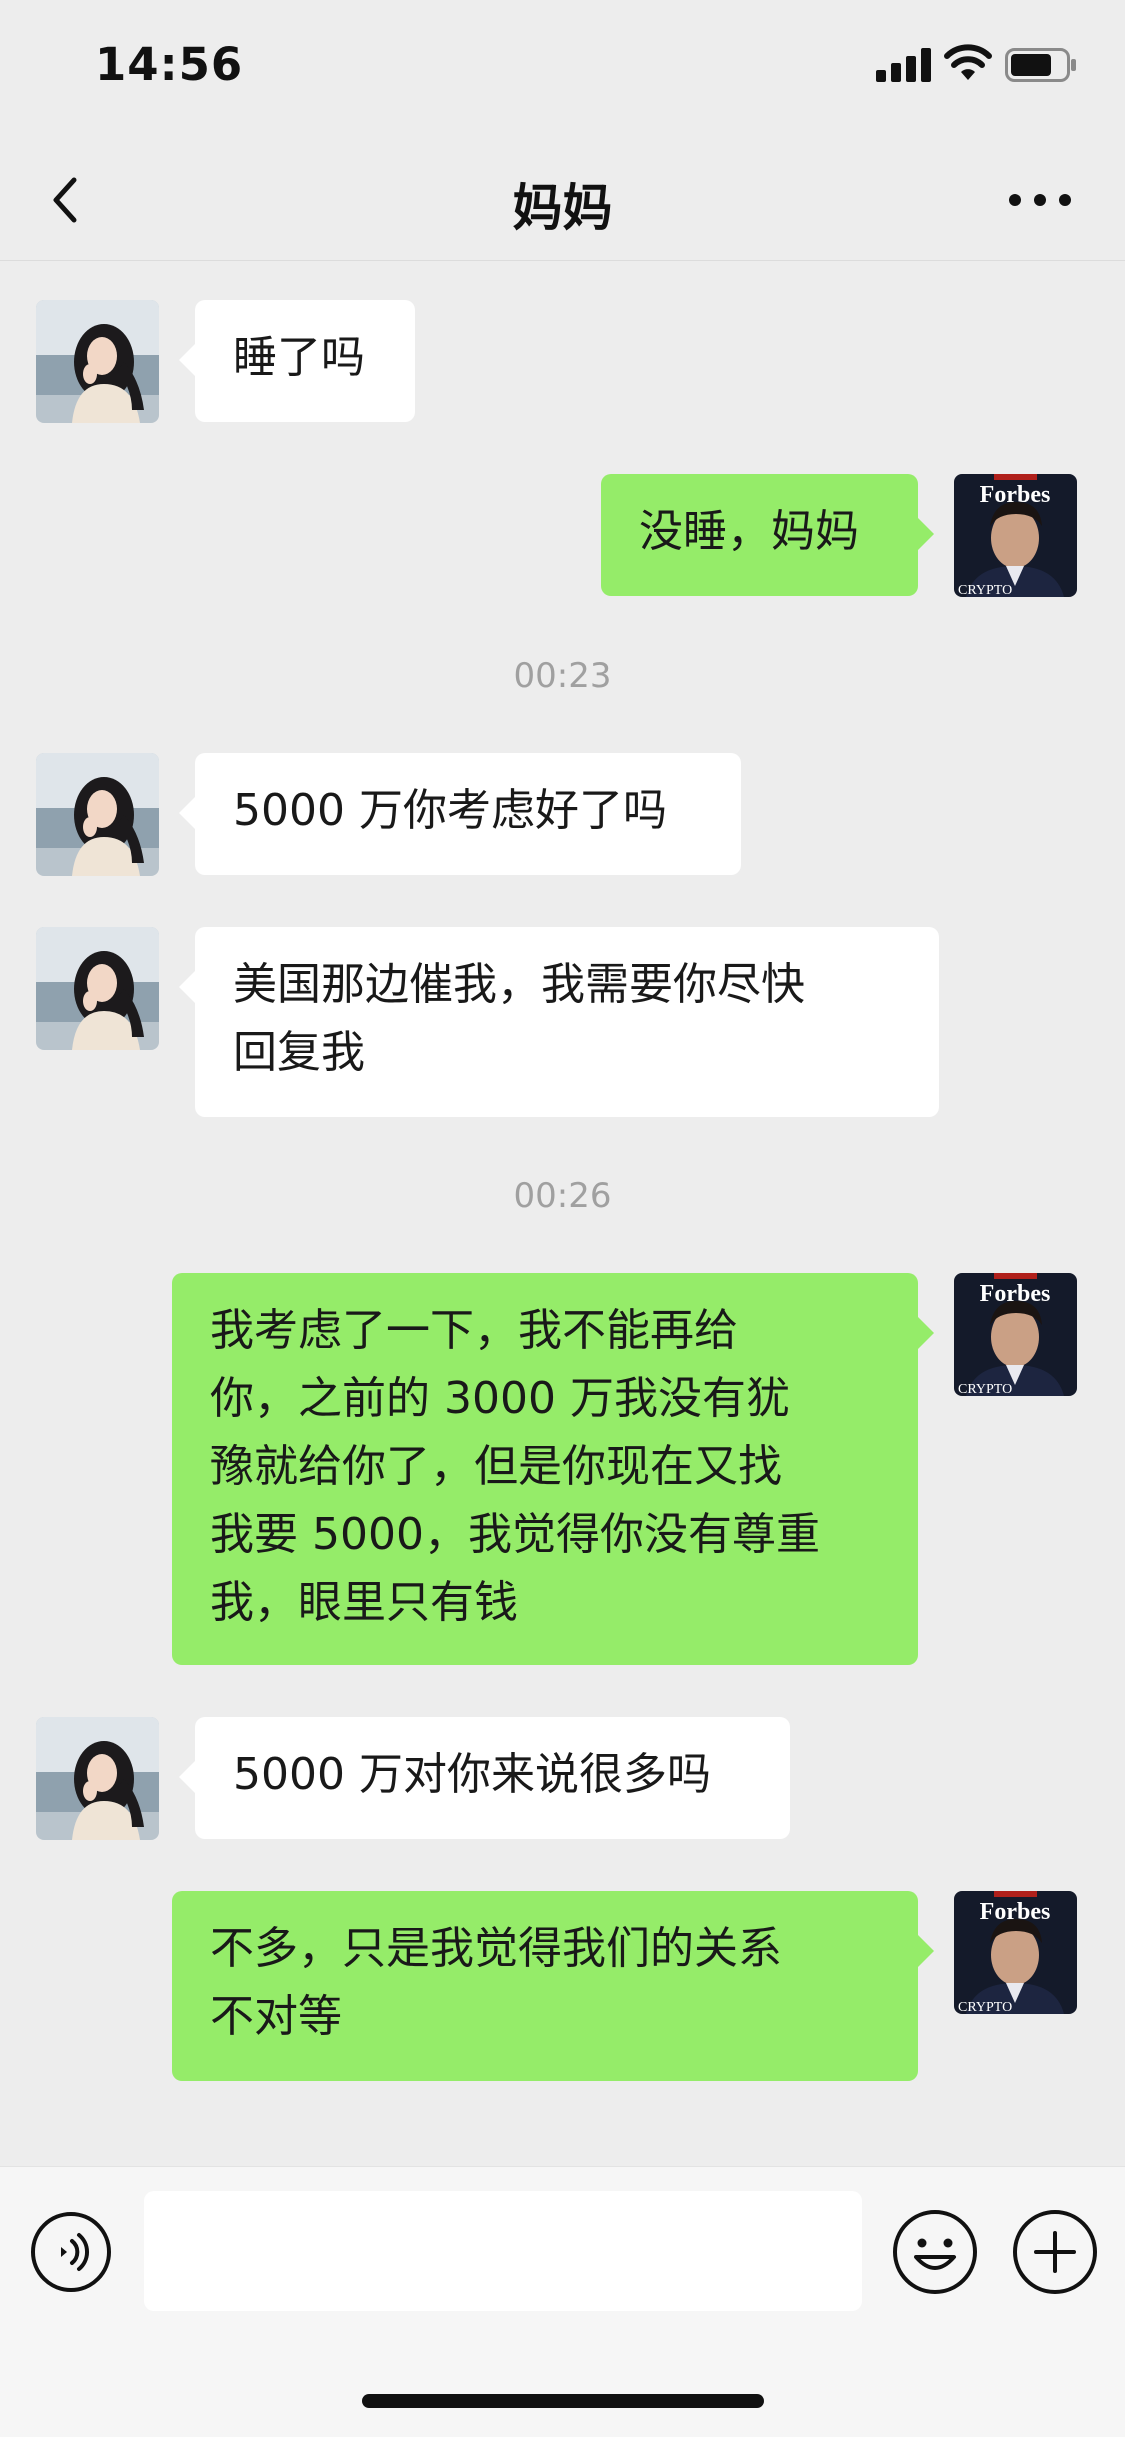 The height and width of the screenshot is (2437, 1125). I want to click on outgoing-message-bubble: 没睡，妈妈, so click(759, 535).